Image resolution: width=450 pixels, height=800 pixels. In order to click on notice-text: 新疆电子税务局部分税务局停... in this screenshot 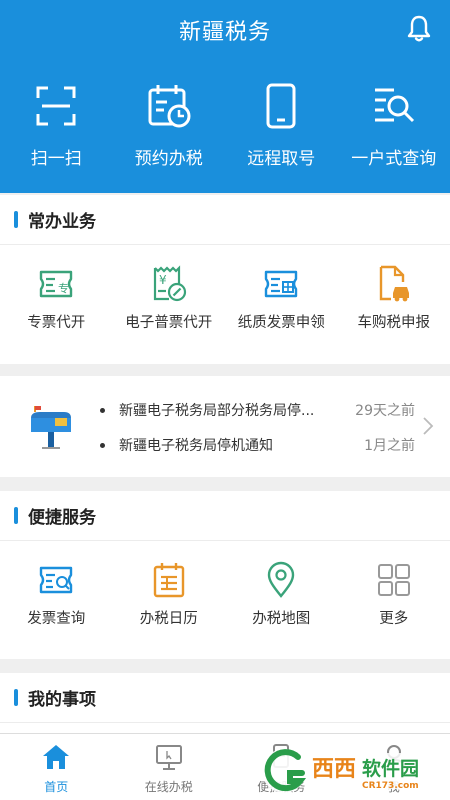, I will do `click(229, 410)`.